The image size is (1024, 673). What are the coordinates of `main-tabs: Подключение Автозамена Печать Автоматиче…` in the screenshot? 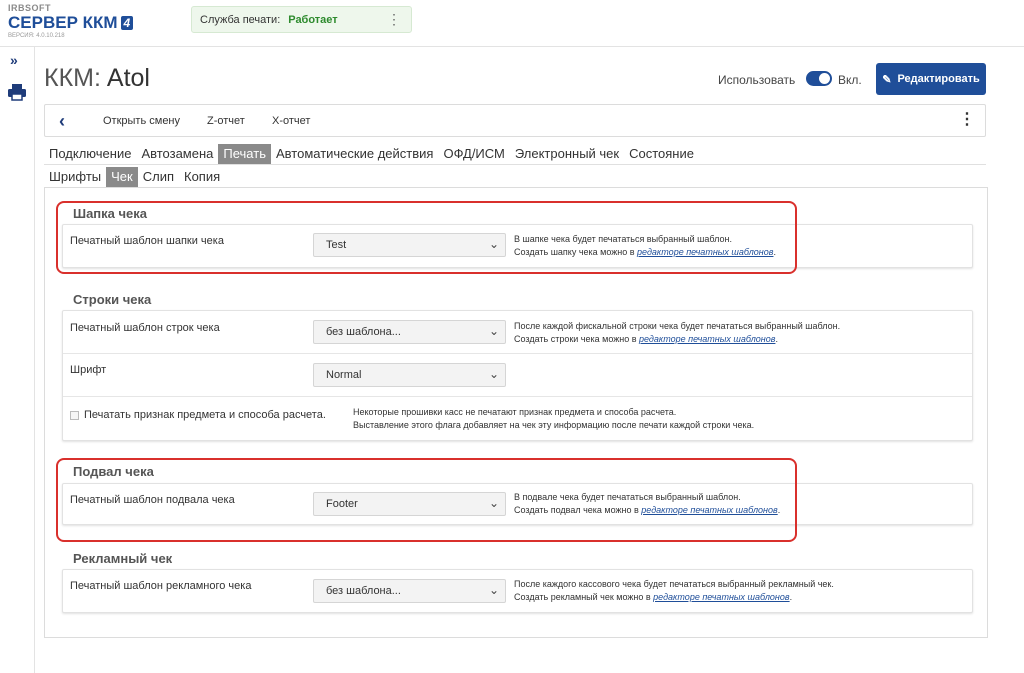 It's located at (371, 154).